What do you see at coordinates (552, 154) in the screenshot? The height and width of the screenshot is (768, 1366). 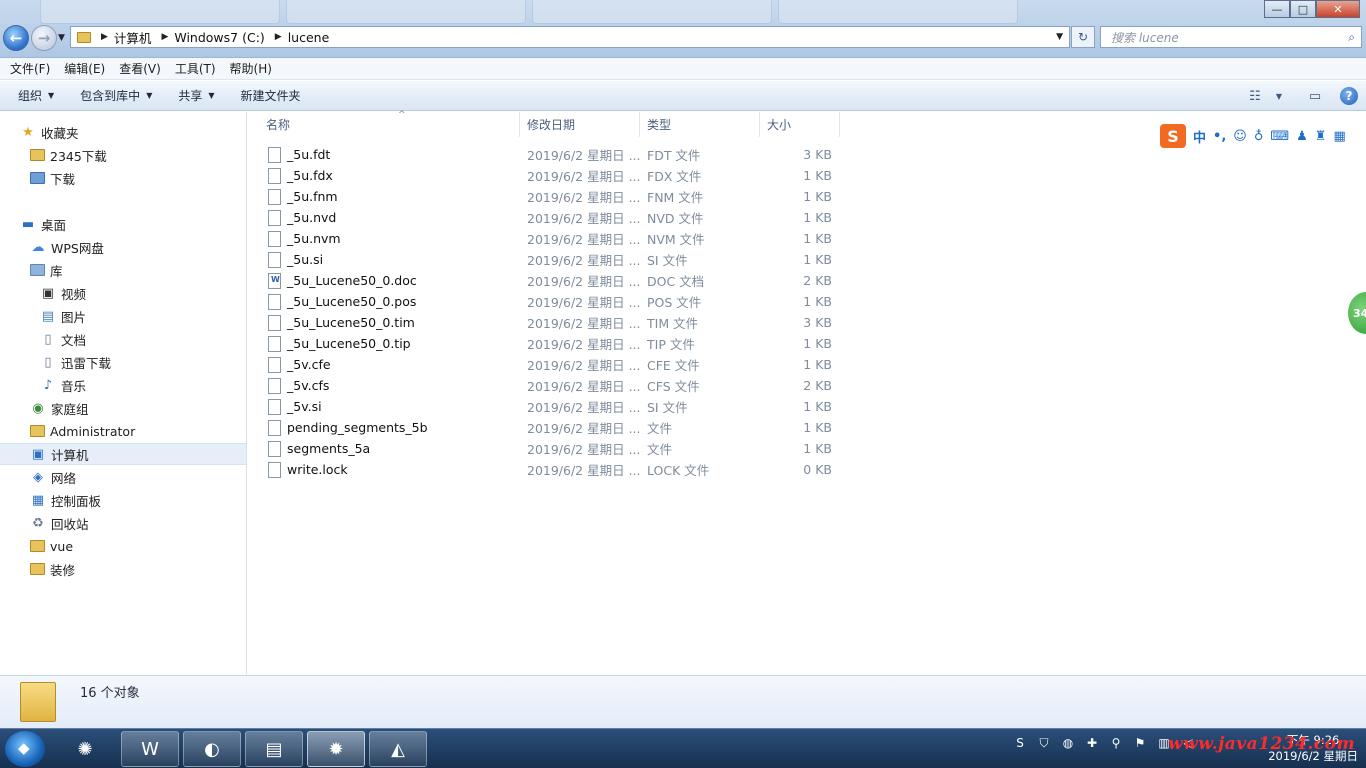 I see `file-row: _5u.fdt 2019/6/2 星期日 ... FDT 文件 3 KB` at bounding box center [552, 154].